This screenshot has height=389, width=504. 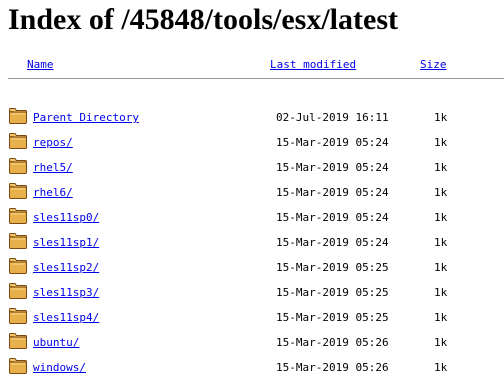 I want to click on column-header-name: Name, so click(x=40, y=64).